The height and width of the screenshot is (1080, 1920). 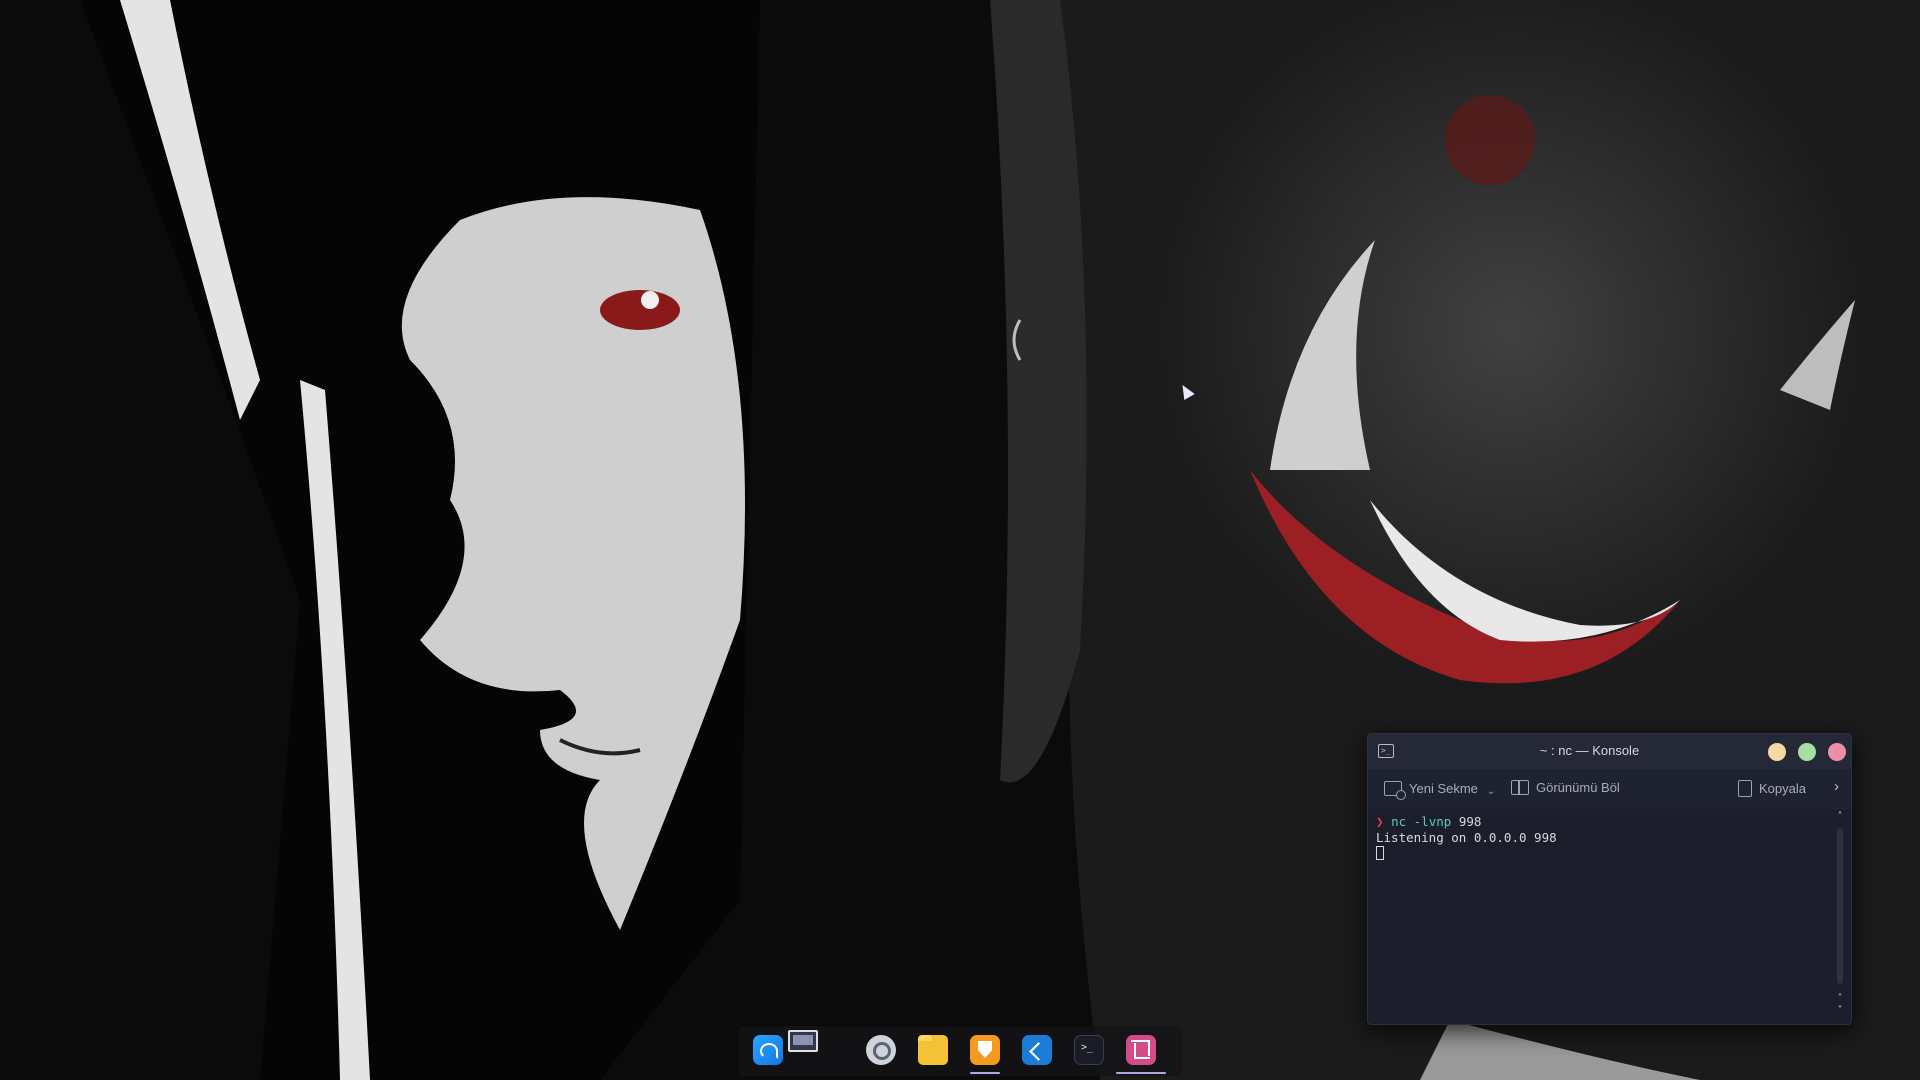 I want to click on command-line: ❯ nc -lvnp 998, so click(x=1602, y=822).